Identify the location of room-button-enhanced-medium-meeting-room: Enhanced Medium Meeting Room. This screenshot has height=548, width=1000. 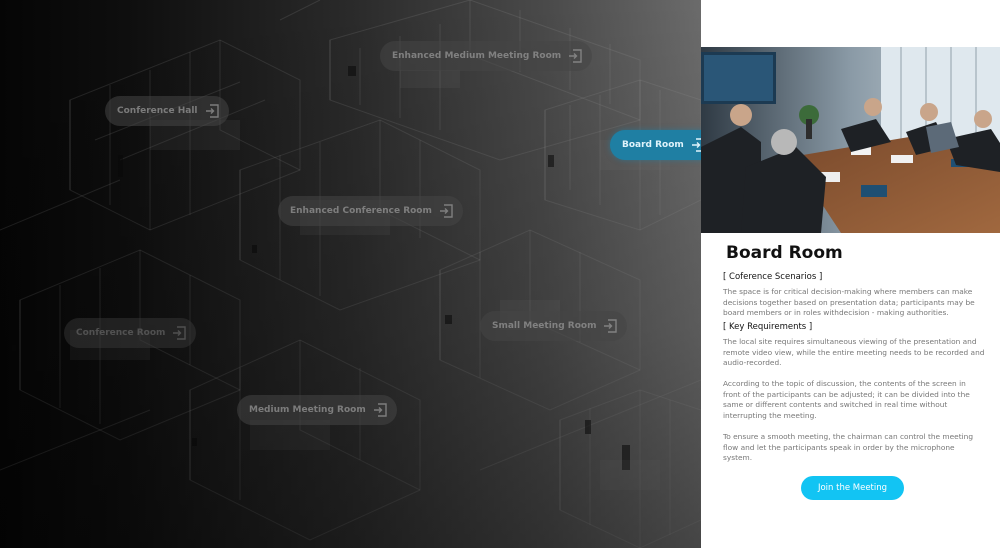
(486, 56).